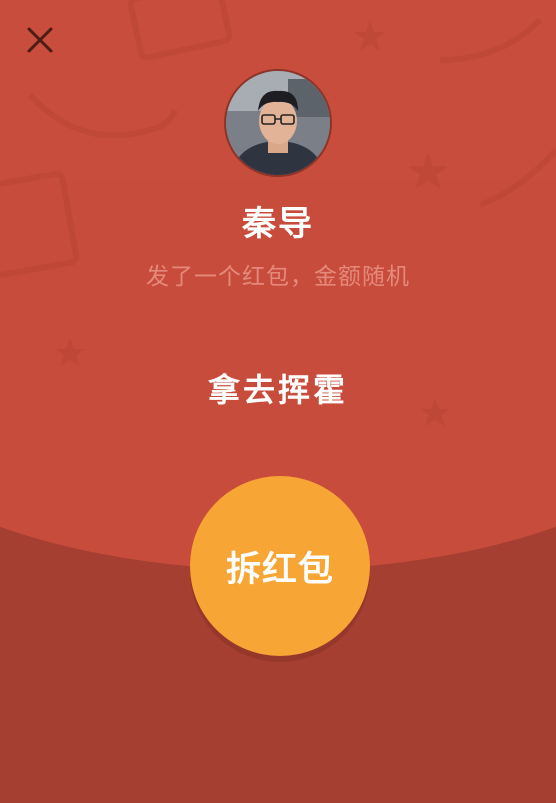 The image size is (556, 803). I want to click on greeting-message: 拿去挥霍, so click(277, 390).